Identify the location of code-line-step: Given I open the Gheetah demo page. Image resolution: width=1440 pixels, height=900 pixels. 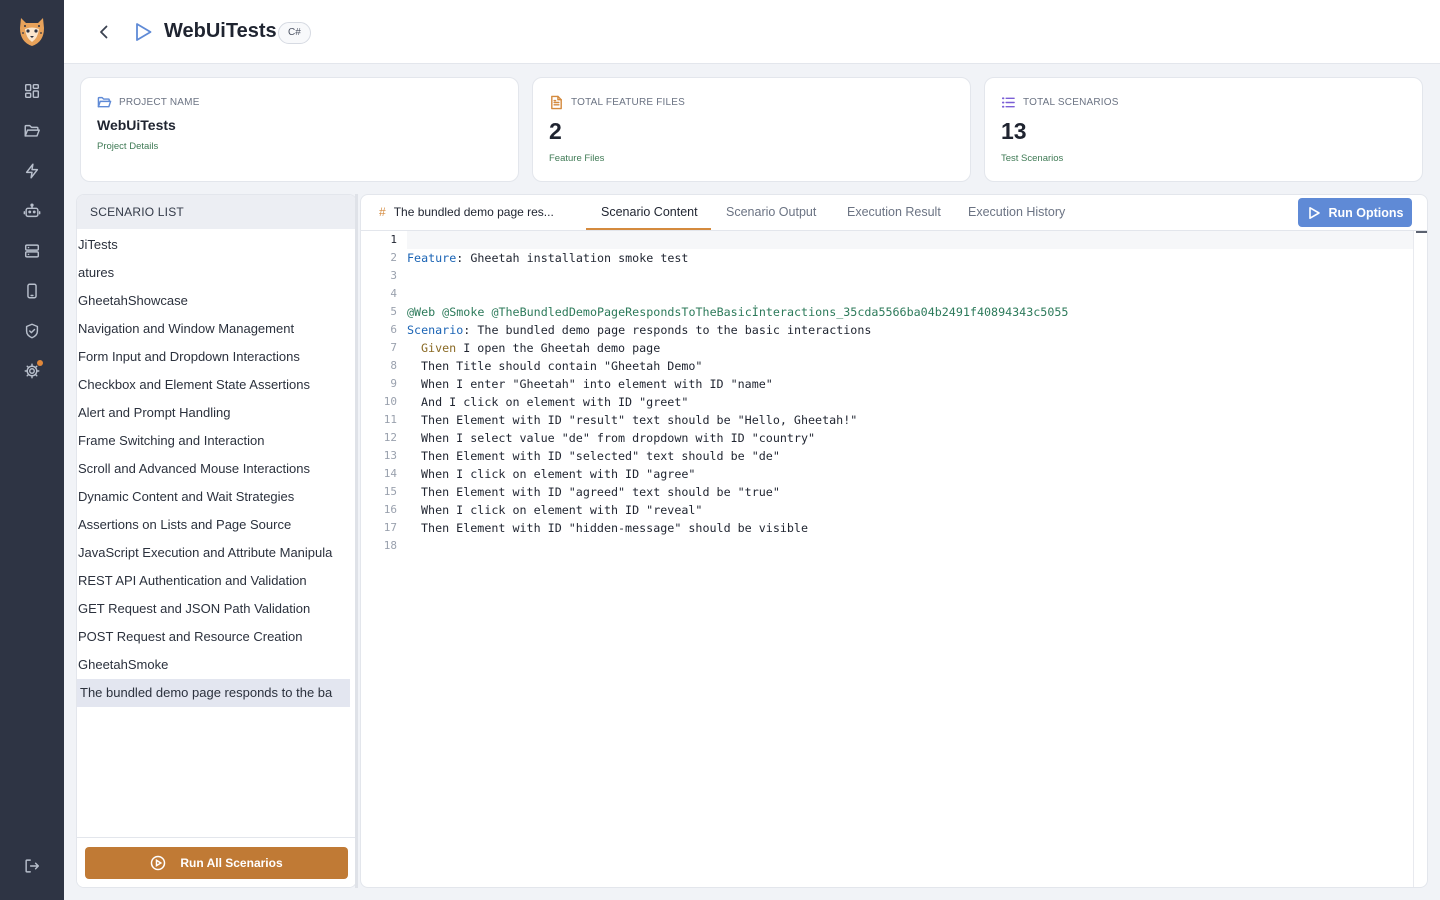
(540, 348).